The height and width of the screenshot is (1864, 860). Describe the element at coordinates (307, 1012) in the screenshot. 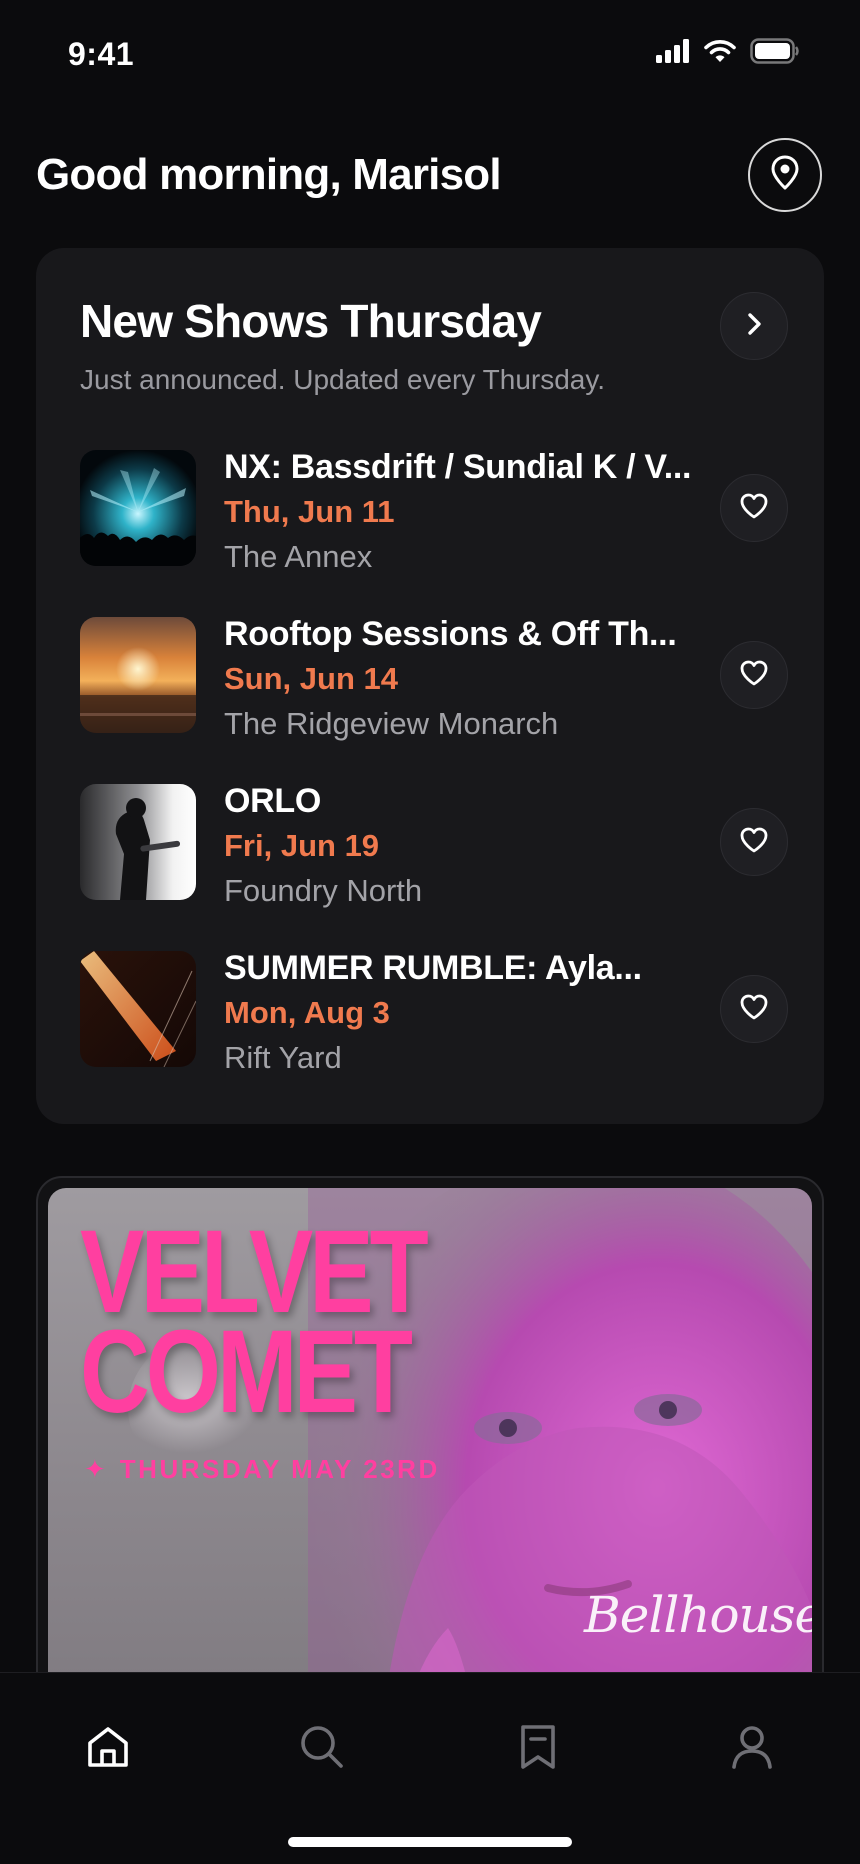

I see `show-date: Mon, Aug 3` at that location.